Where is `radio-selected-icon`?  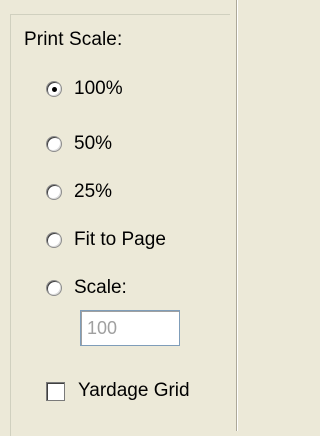 radio-selected-icon is located at coordinates (54, 89).